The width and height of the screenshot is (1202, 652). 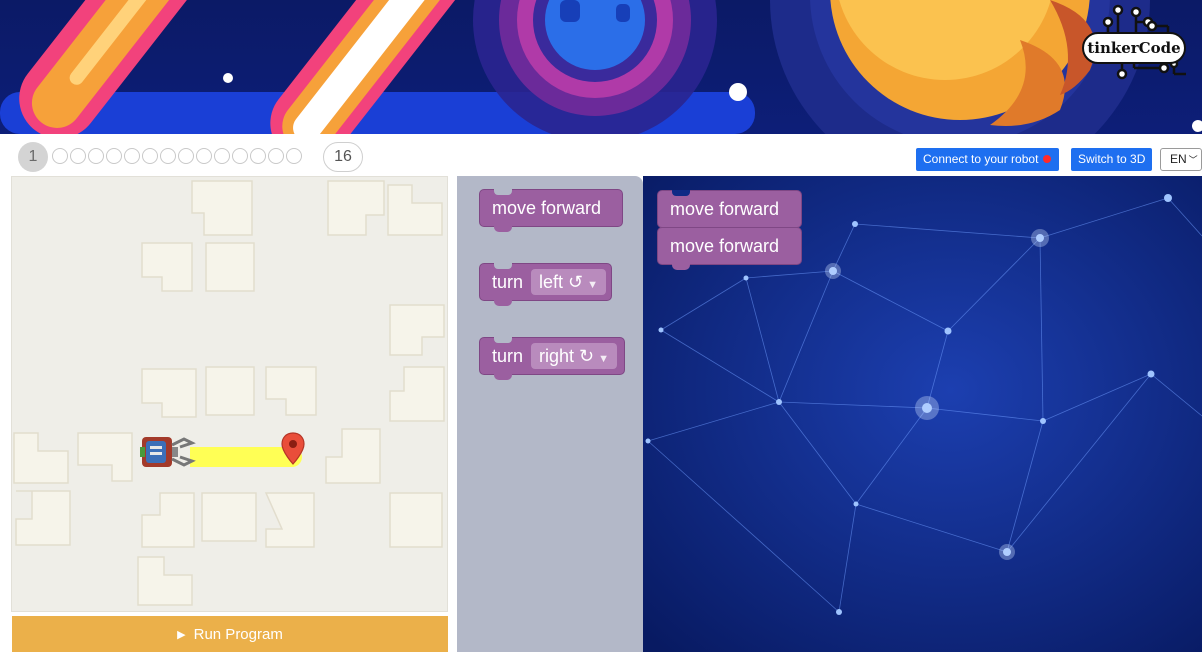 I want to click on turn-direction-dropdown: right ↻ ▼, so click(x=574, y=356).